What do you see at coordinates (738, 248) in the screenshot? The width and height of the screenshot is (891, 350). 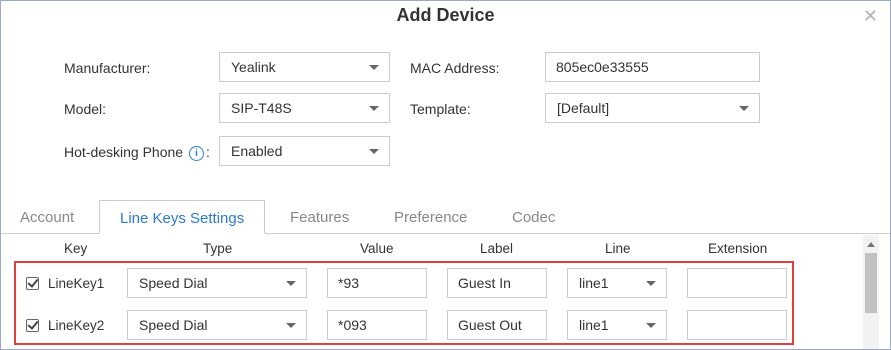 I see `column-header-extension: Extension` at bounding box center [738, 248].